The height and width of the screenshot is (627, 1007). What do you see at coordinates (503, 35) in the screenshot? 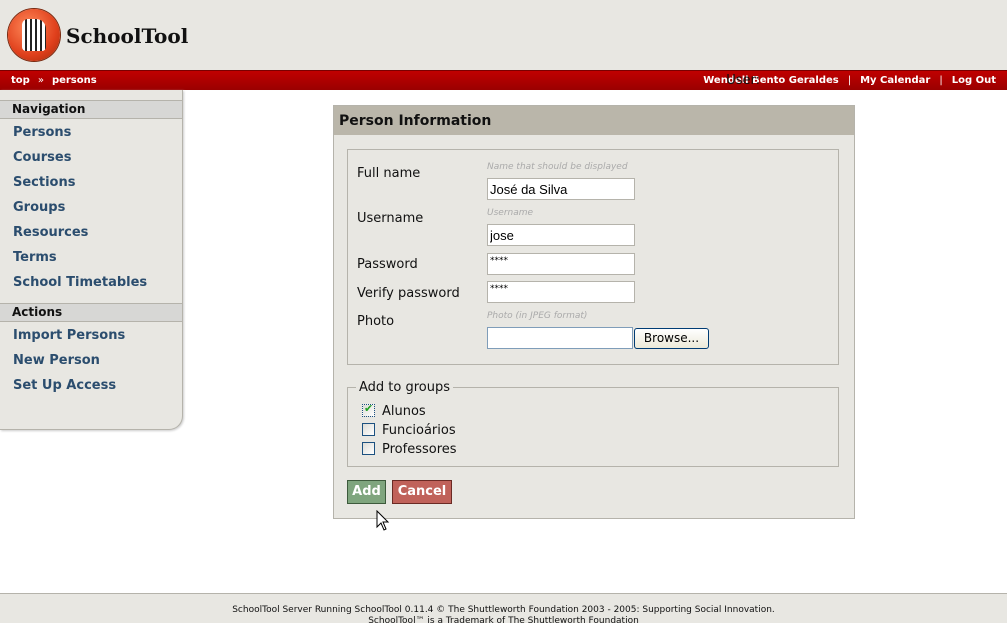
I see `header: SchoolTool` at bounding box center [503, 35].